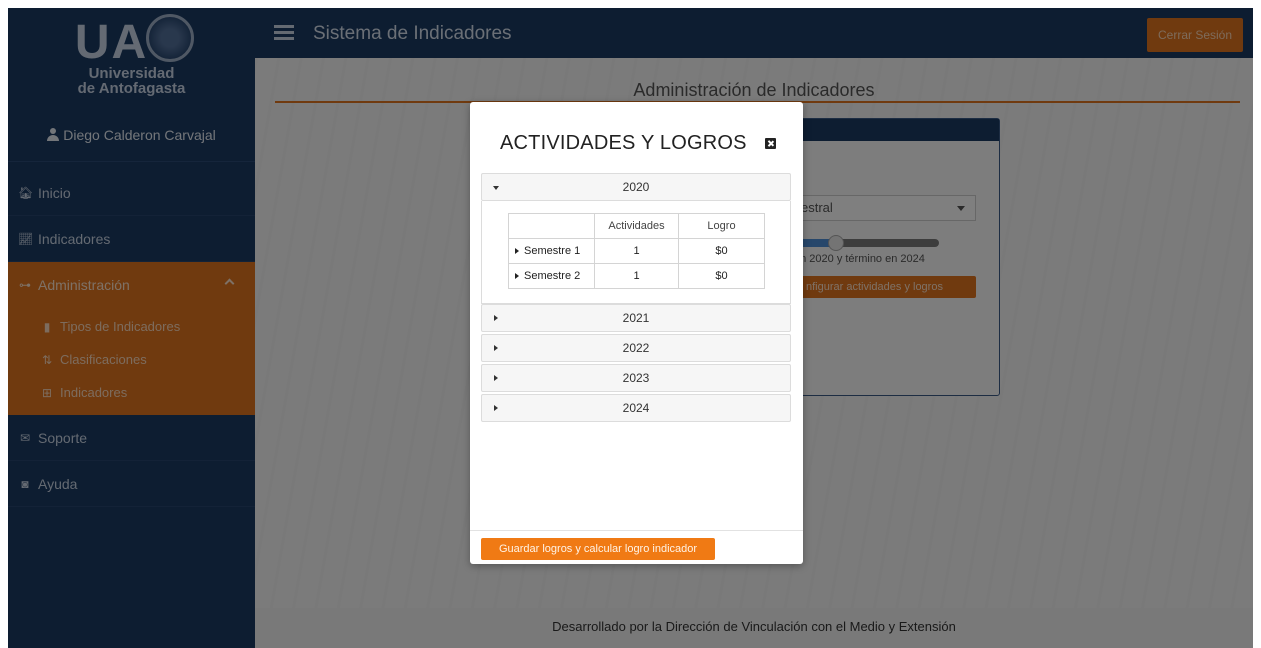 The height and width of the screenshot is (648, 1261). I want to click on accordion-header-2020: 2020, so click(636, 187).